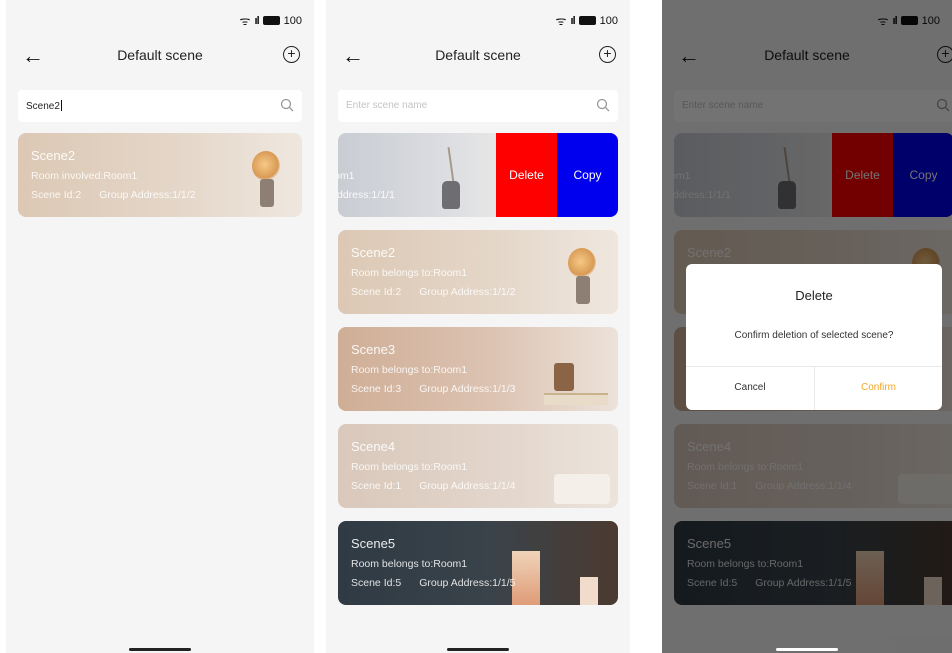  What do you see at coordinates (814, 295) in the screenshot?
I see `dialog-title: Delete` at bounding box center [814, 295].